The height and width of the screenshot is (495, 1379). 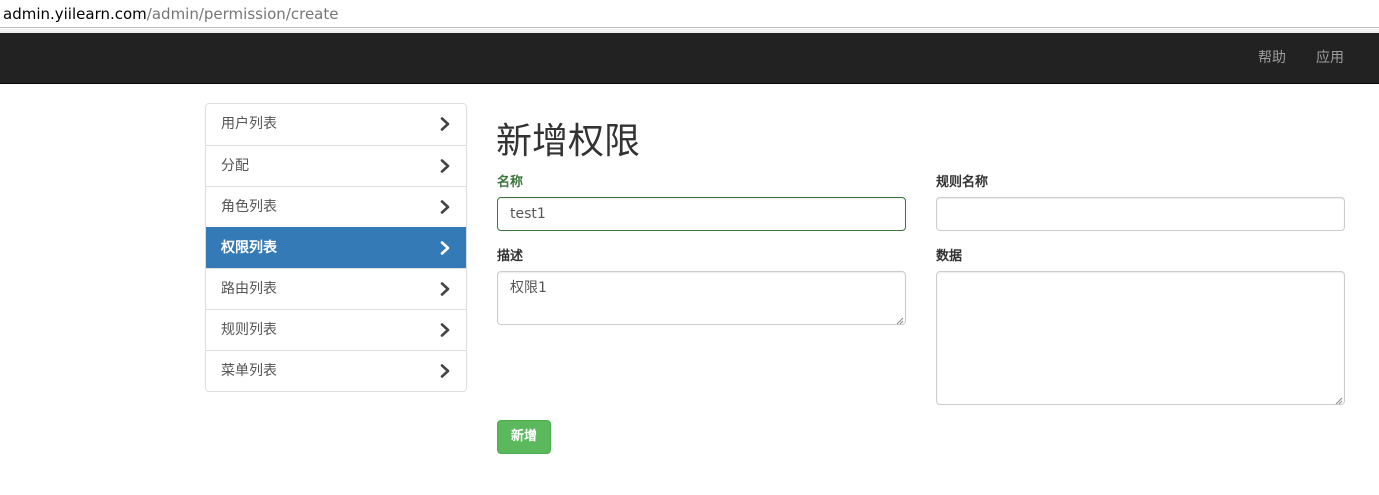 What do you see at coordinates (249, 371) in the screenshot?
I see `sidebar-item-label: 菜单列表` at bounding box center [249, 371].